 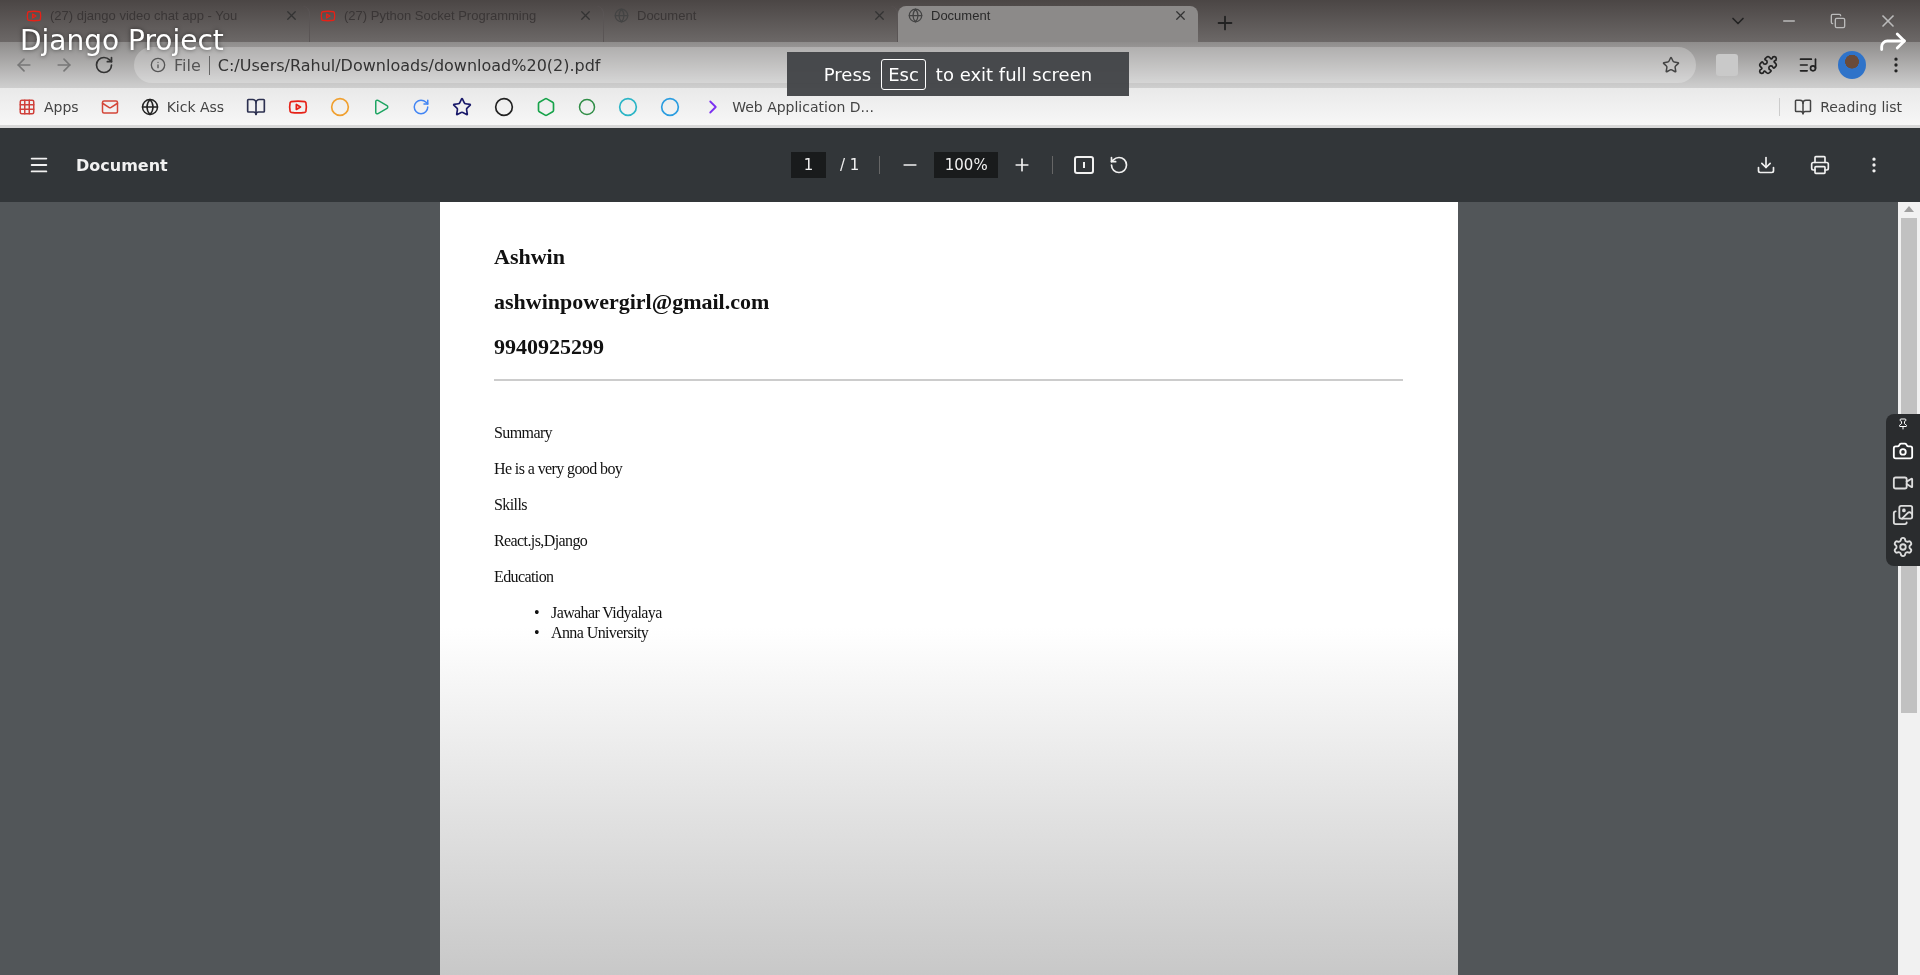 What do you see at coordinates (1768, 65) in the screenshot?
I see `puzzle-icon` at bounding box center [1768, 65].